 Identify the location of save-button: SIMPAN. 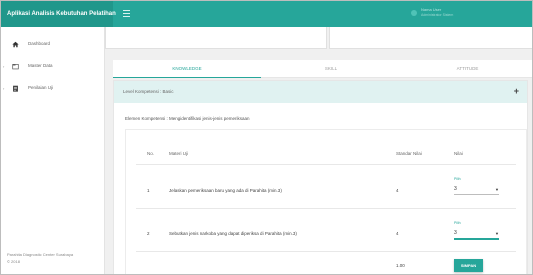
(468, 265).